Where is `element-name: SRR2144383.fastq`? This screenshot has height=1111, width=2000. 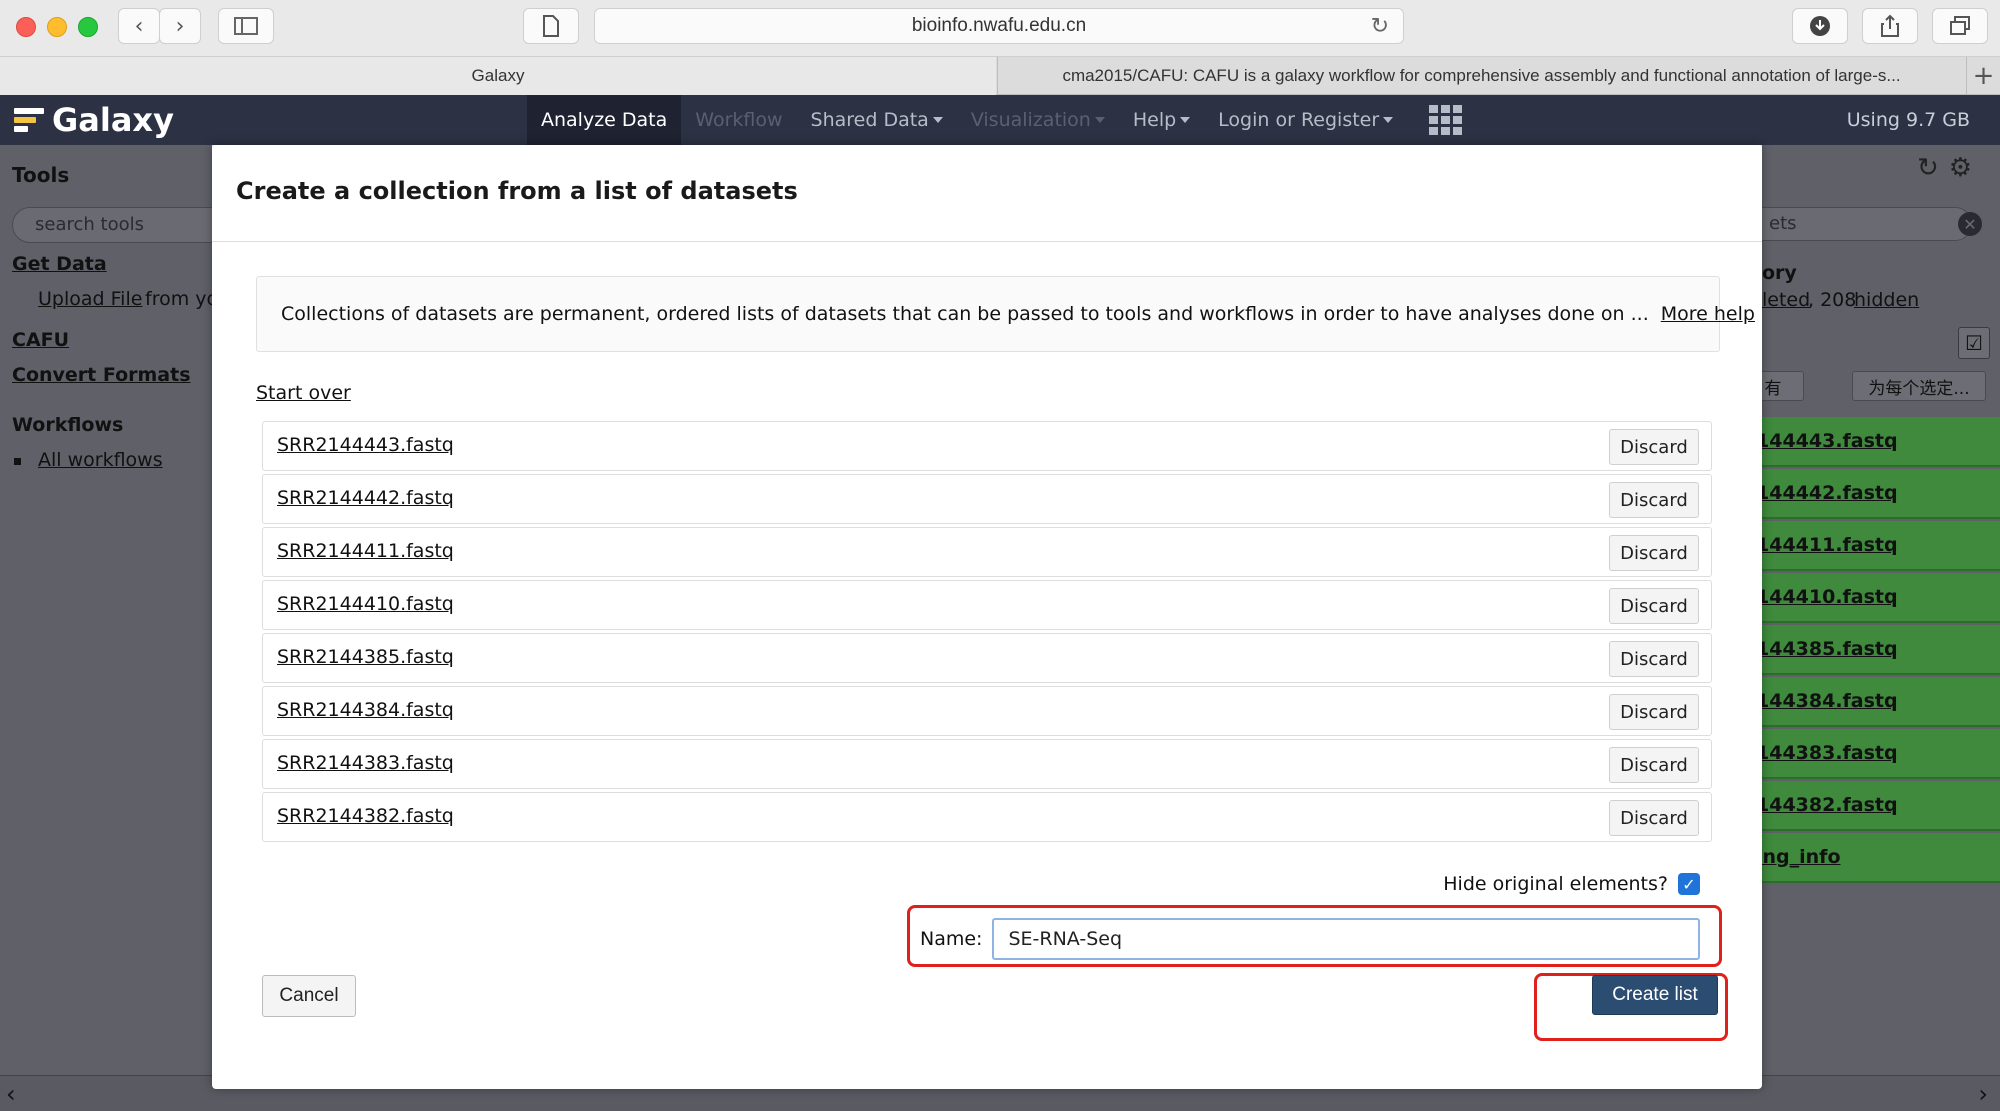
element-name: SRR2144383.fastq is located at coordinates (365, 763).